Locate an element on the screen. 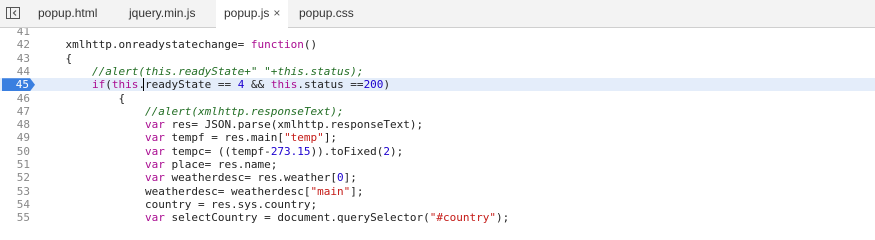 Image resolution: width=875 pixels, height=240 pixels. code-token: "main" is located at coordinates (330, 191).